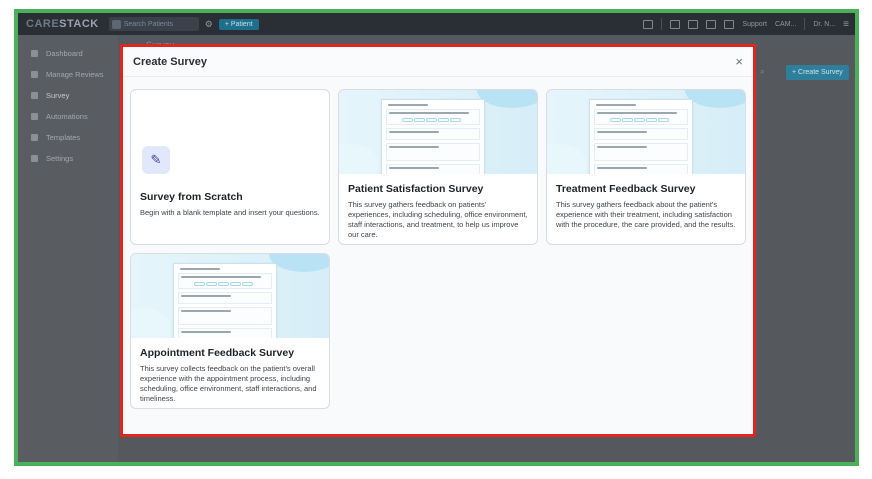  Describe the element at coordinates (60, 158) in the screenshot. I see `sidebar-item-label: Settings` at that location.